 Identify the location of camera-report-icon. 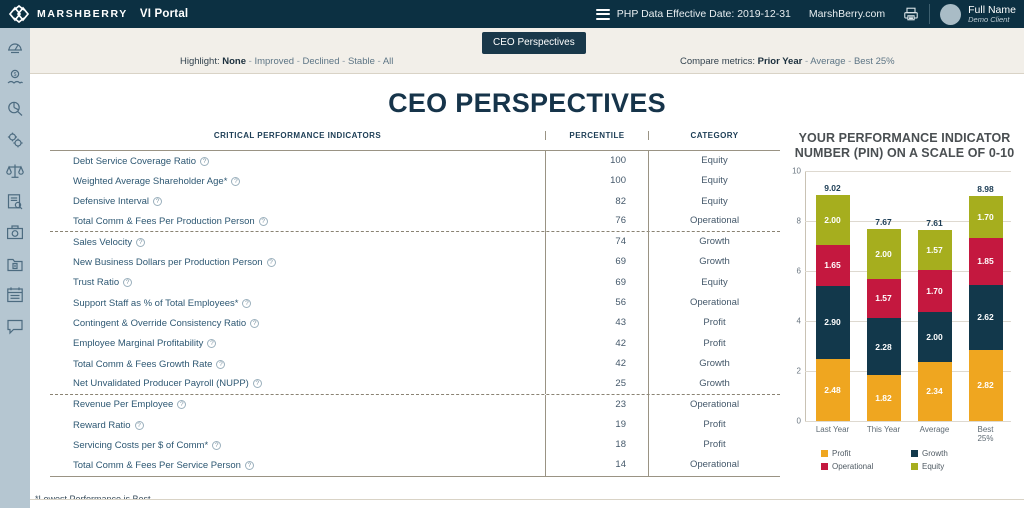
(15, 233).